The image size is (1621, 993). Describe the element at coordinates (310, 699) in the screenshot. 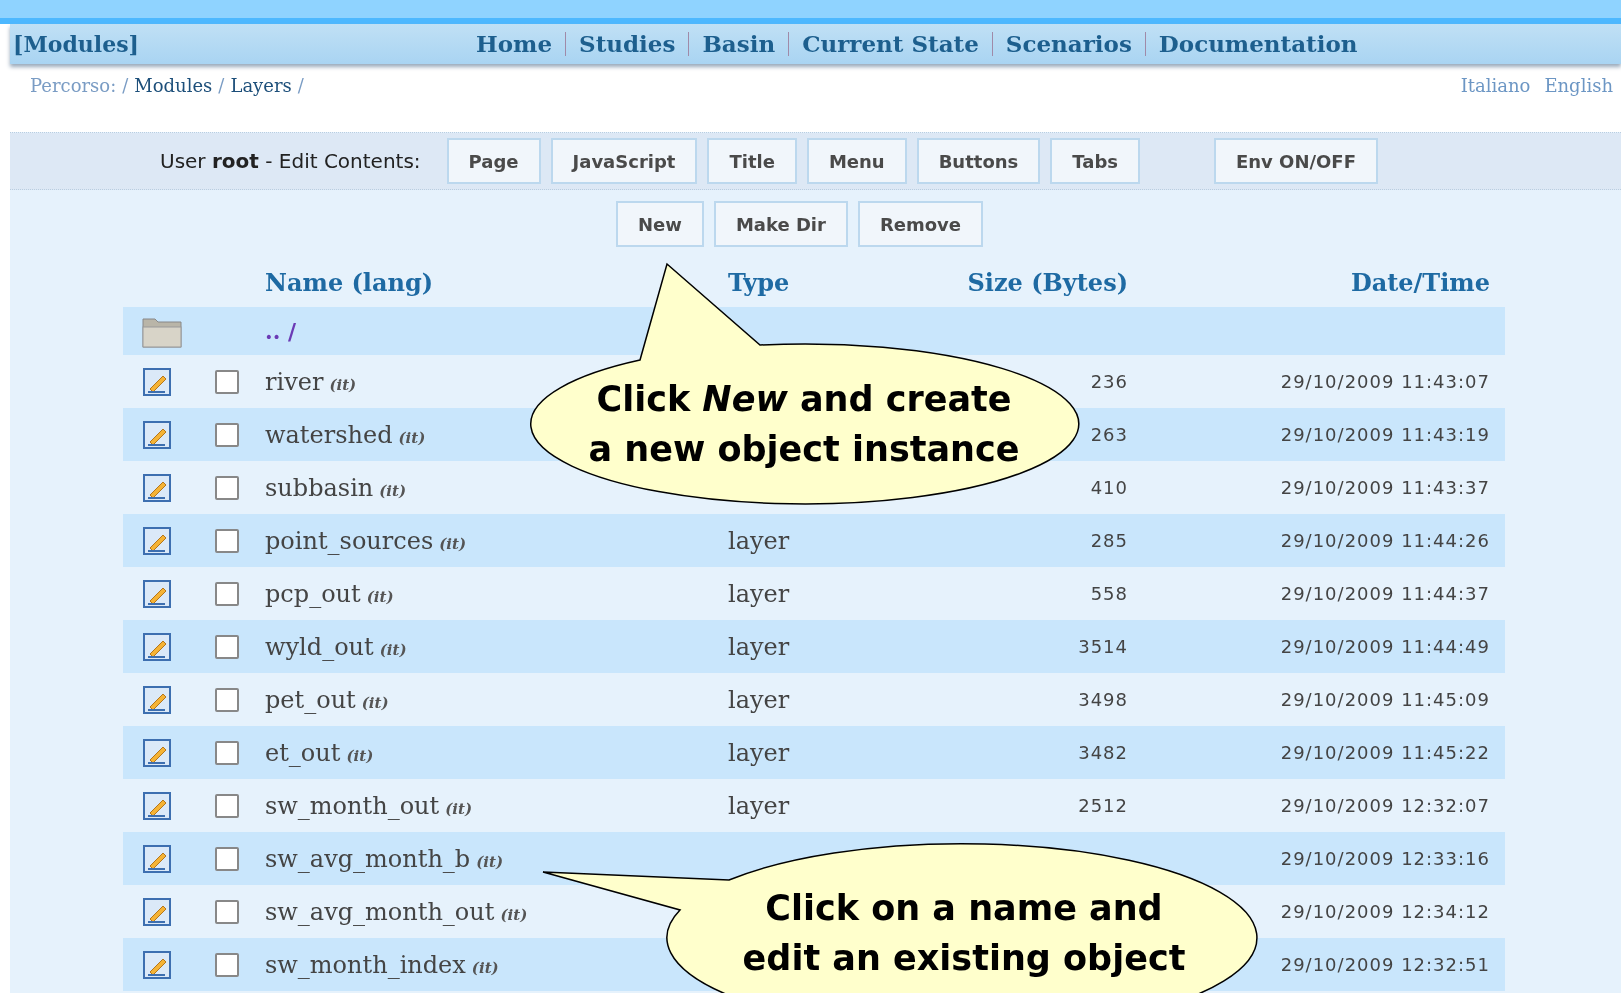

I see `file-name-link: pet_out` at that location.